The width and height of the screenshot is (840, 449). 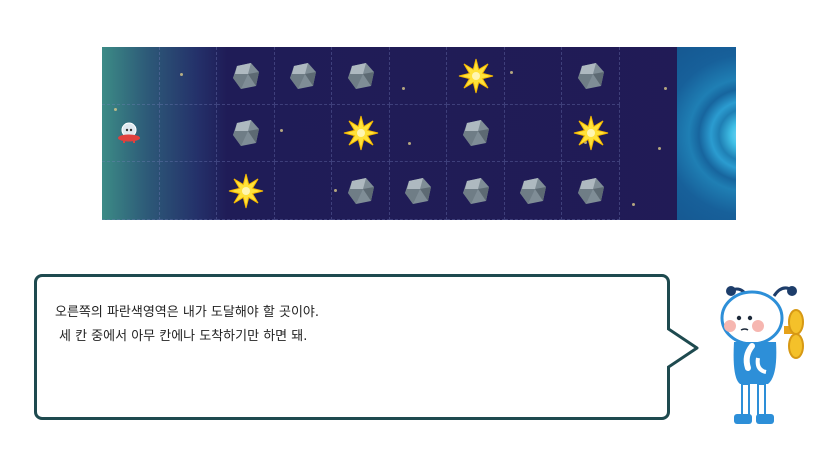 I want to click on dialog-tail, so click(x=683, y=348).